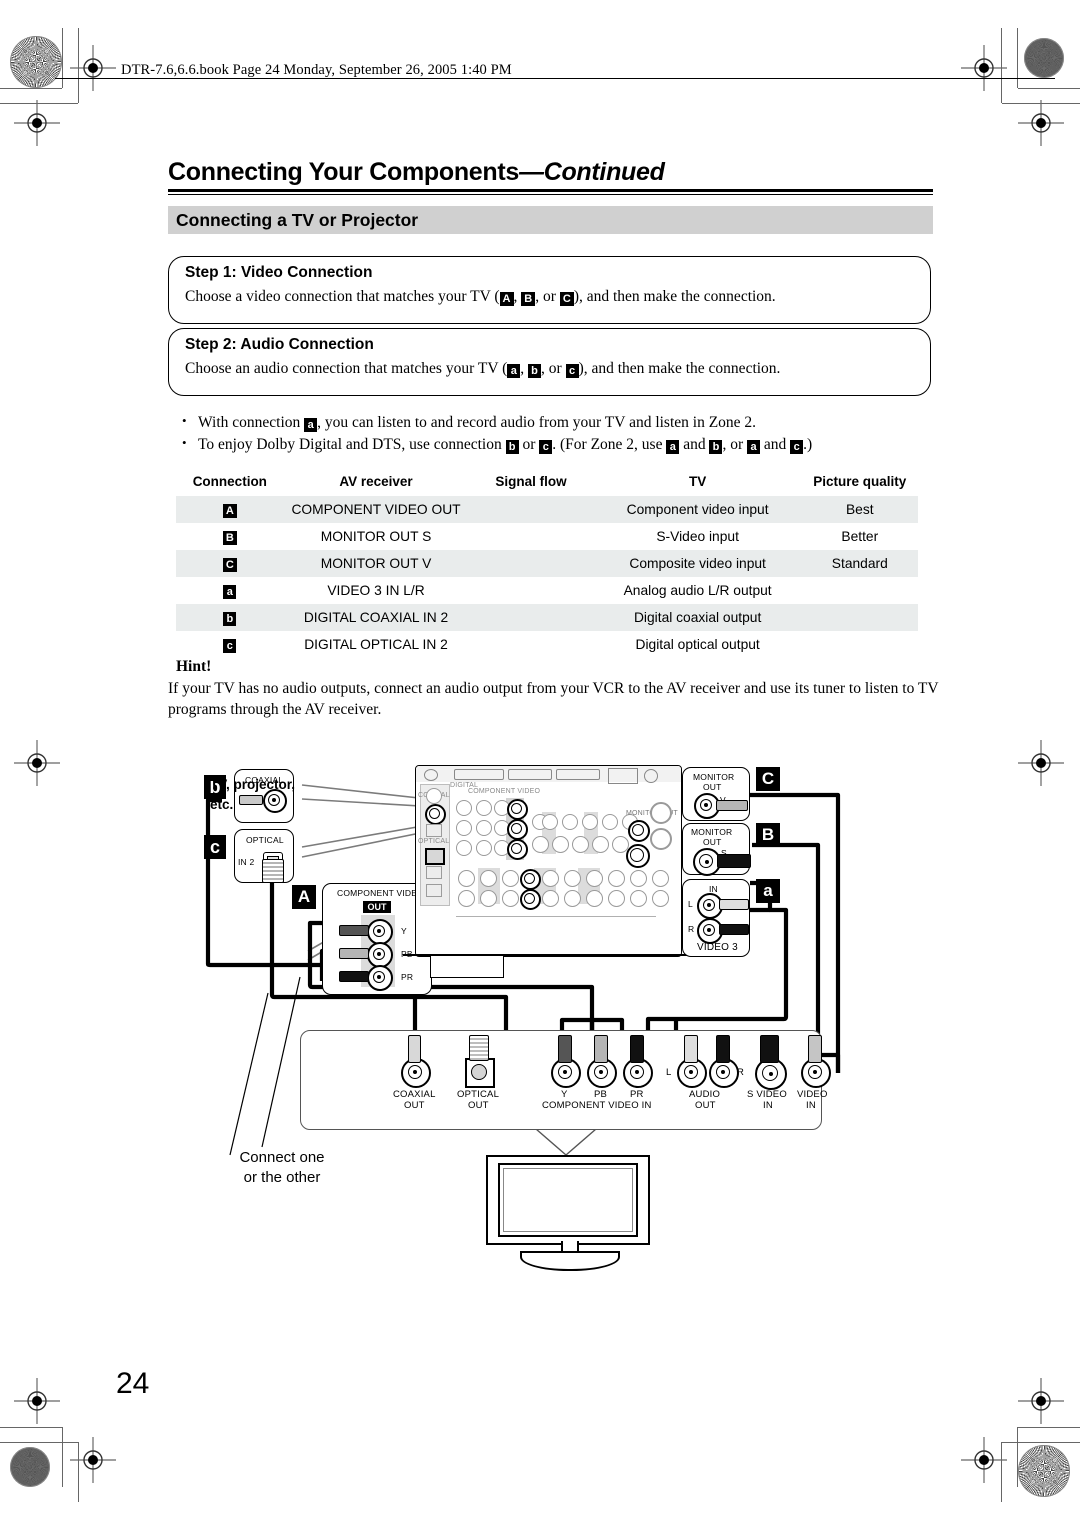 The image size is (1080, 1528). What do you see at coordinates (434, 813) in the screenshot?
I see `receiver-coax-in2-center` at bounding box center [434, 813].